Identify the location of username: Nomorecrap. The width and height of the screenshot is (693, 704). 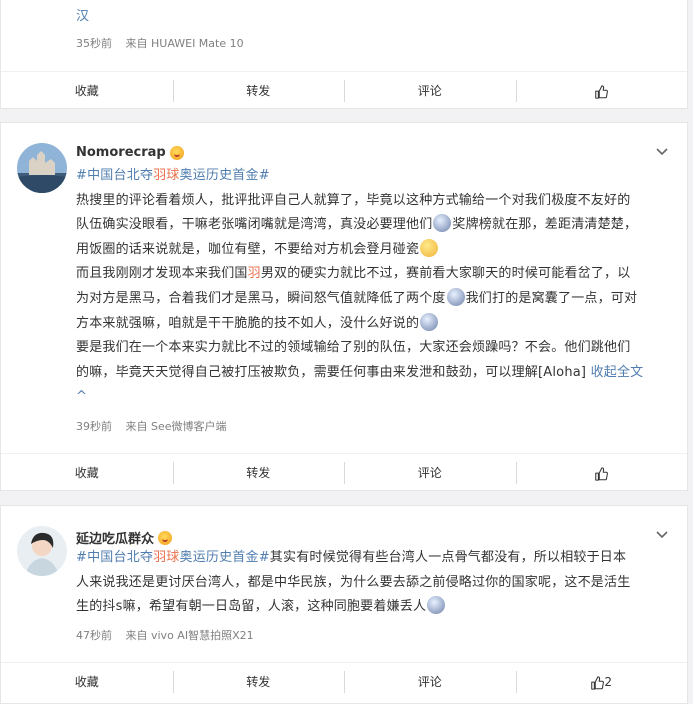
(121, 152).